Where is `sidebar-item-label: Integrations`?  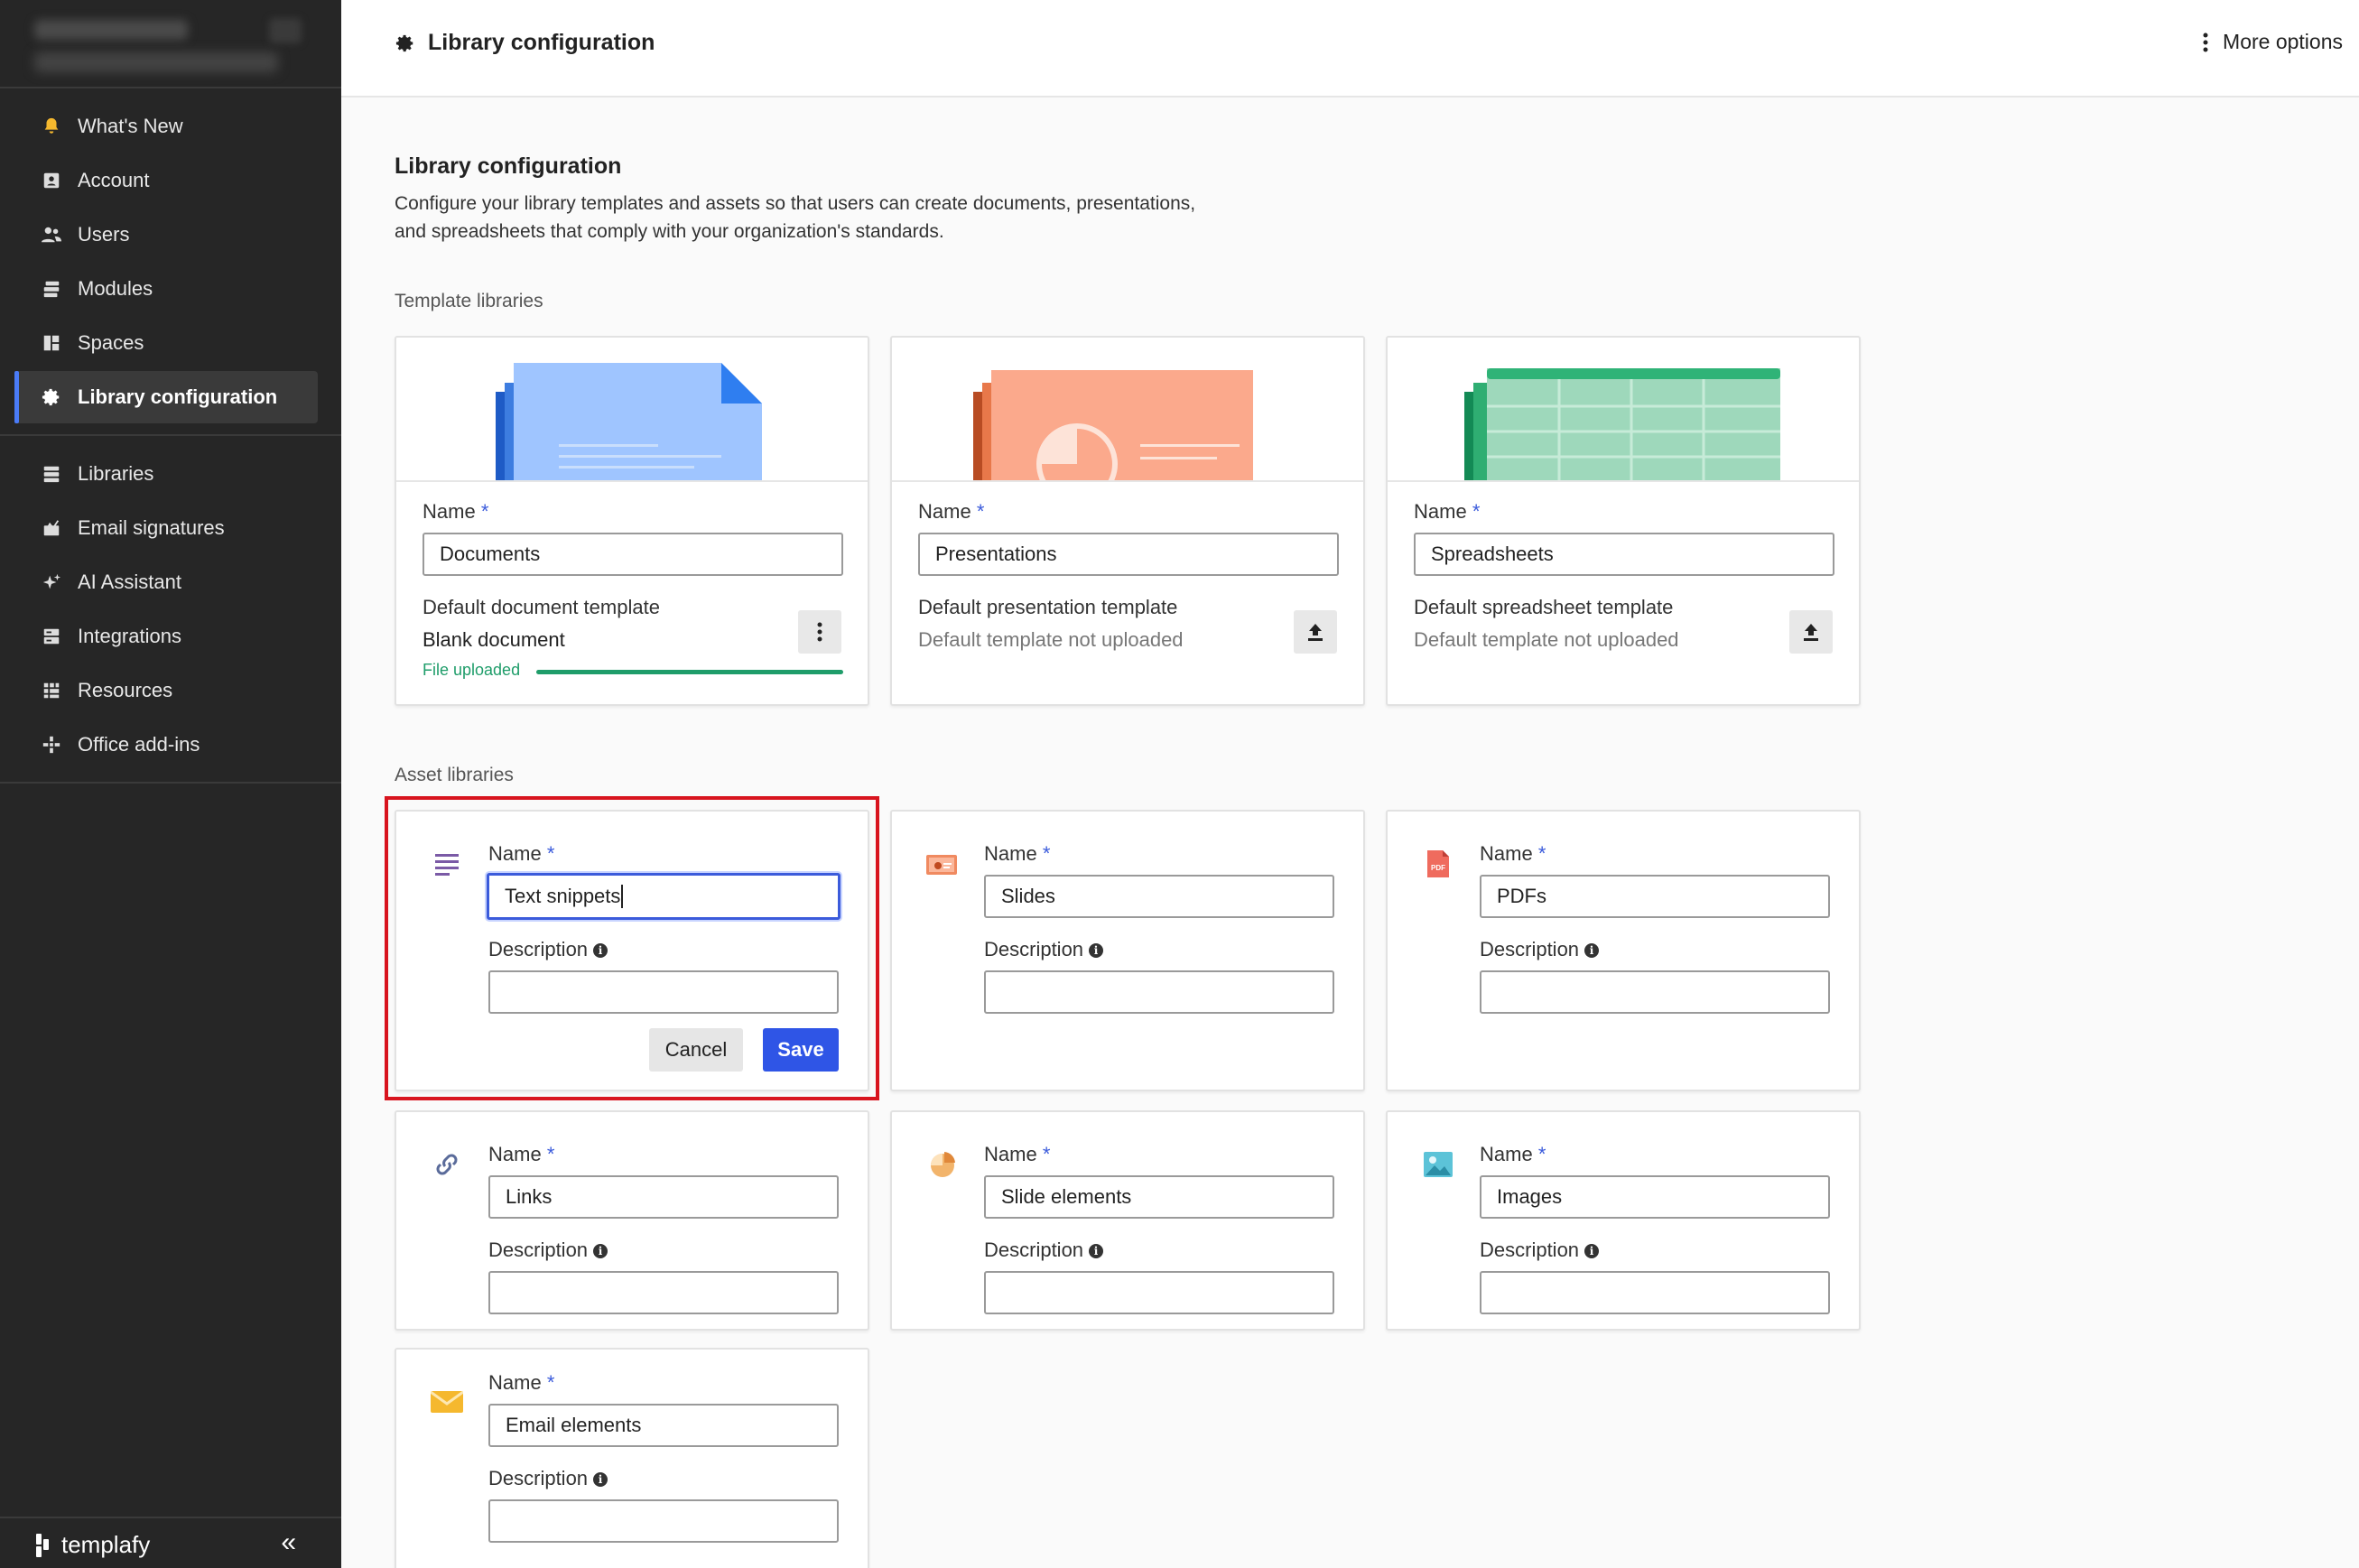 sidebar-item-label: Integrations is located at coordinates (129, 636).